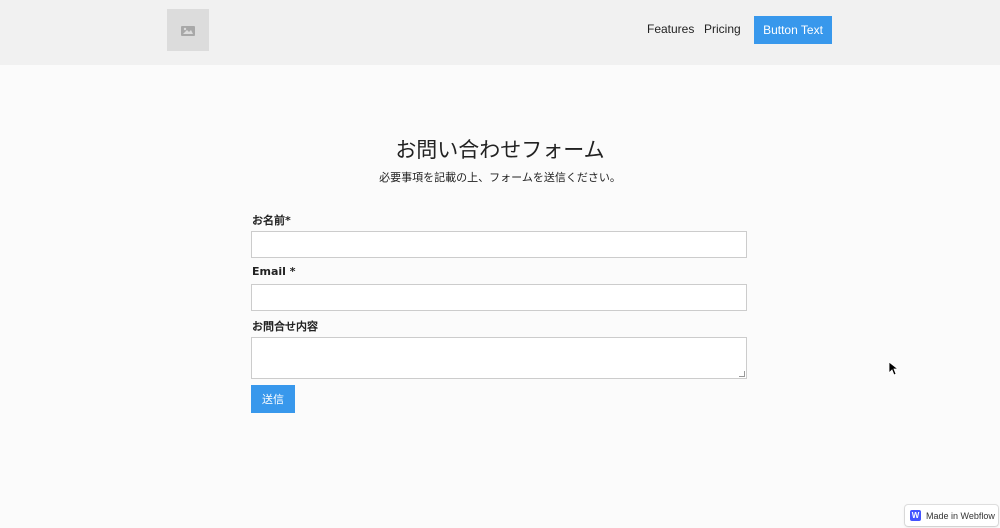  What do you see at coordinates (500, 32) in the screenshot?
I see `navbar: Features Pricing Button Text` at bounding box center [500, 32].